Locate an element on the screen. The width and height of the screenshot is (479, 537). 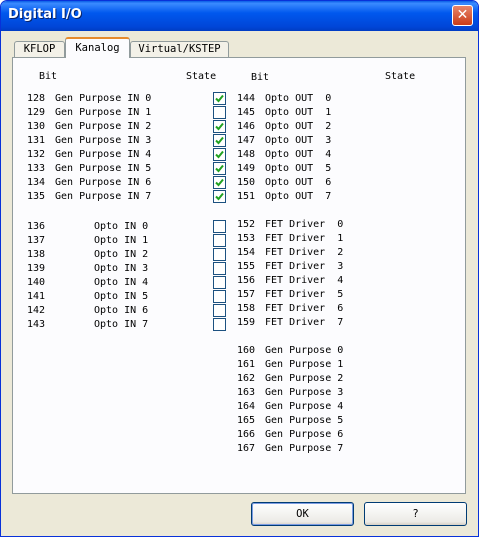
bit-label: FET Driver 1 is located at coordinates (304, 238).